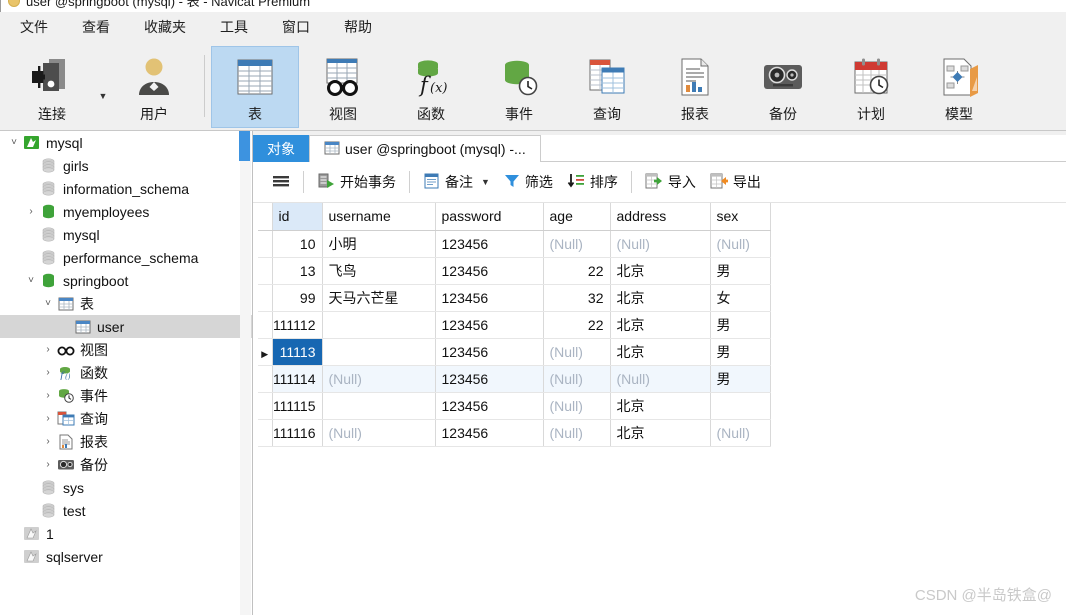 The width and height of the screenshot is (1066, 615). What do you see at coordinates (126, 142) in the screenshot?
I see `tree-item-mysql: ˅ mysql` at bounding box center [126, 142].